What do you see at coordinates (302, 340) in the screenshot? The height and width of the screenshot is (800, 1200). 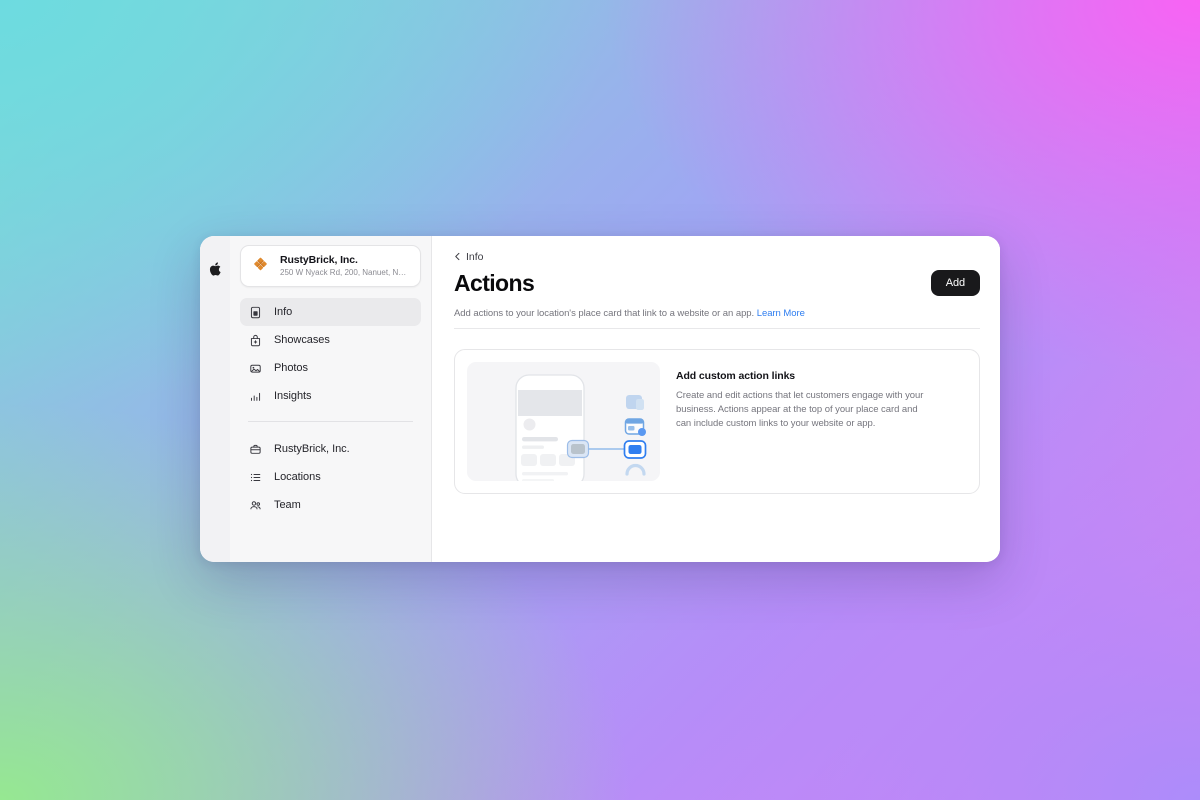 I see `sidebar-item-label: Showcases` at bounding box center [302, 340].